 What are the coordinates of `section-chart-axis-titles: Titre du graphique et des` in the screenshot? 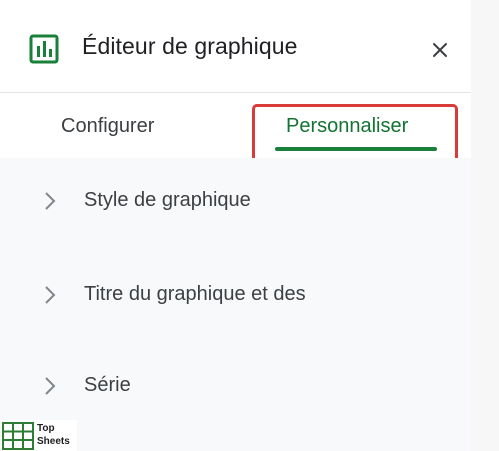 It's located at (235, 295).